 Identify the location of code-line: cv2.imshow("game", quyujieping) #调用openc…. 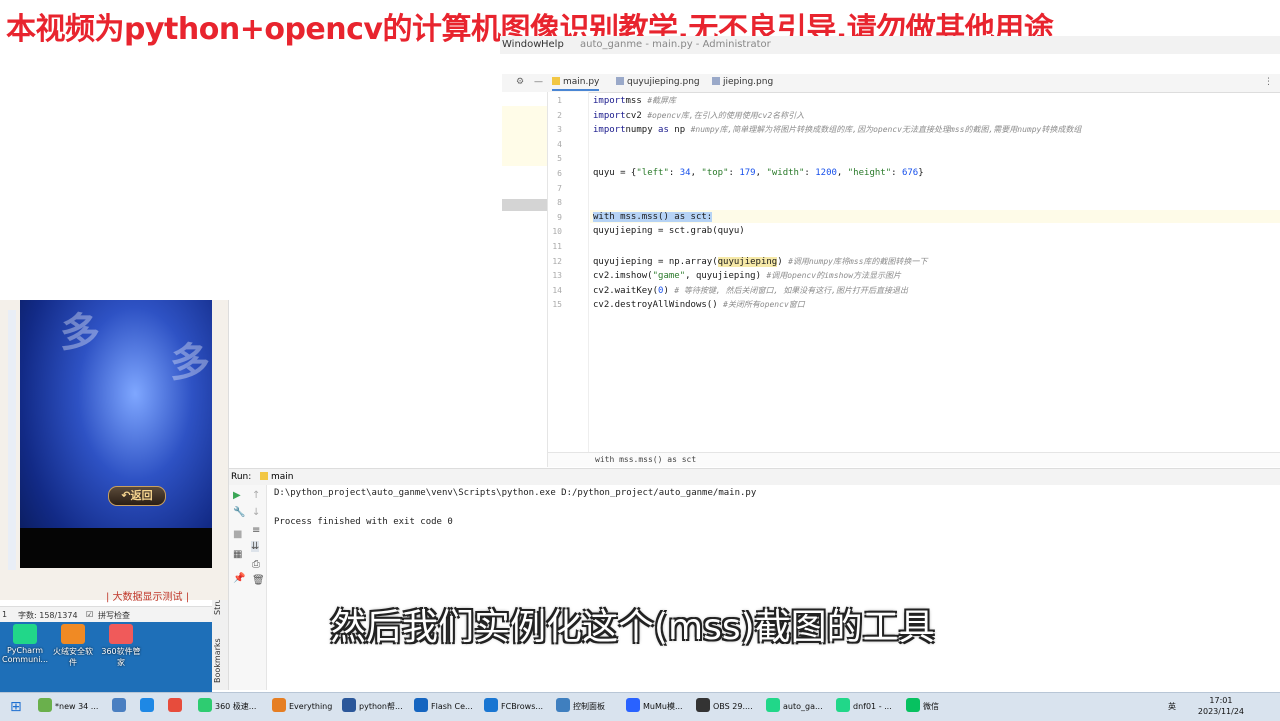
(747, 275).